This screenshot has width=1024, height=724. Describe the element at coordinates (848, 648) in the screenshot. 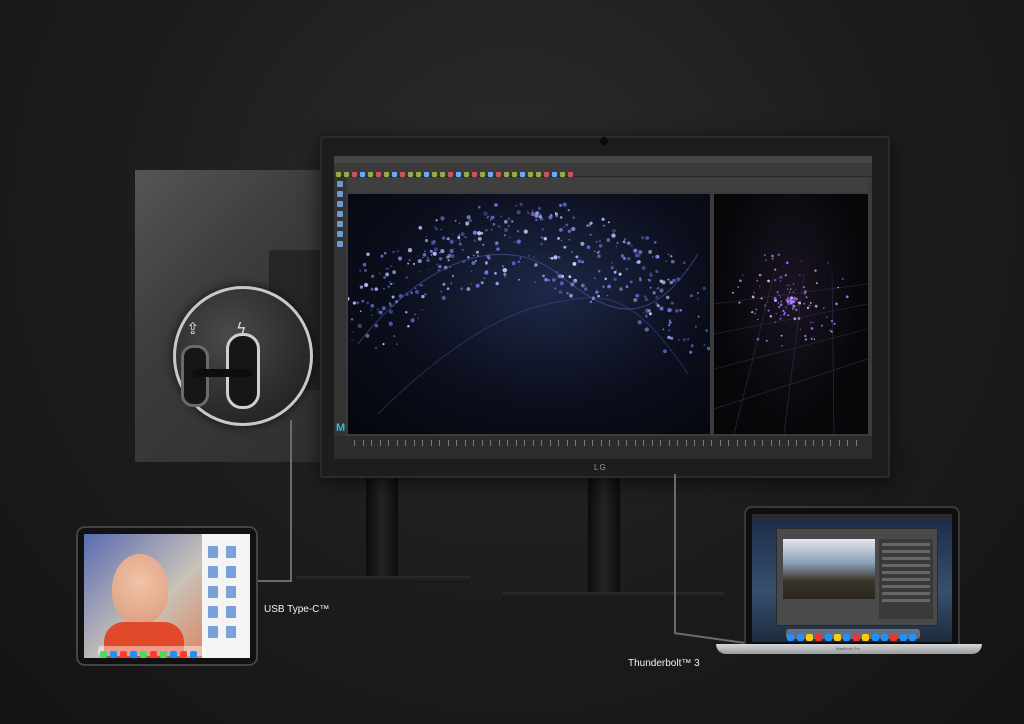

I see `laptop-model-label: MacBook Pro` at that location.